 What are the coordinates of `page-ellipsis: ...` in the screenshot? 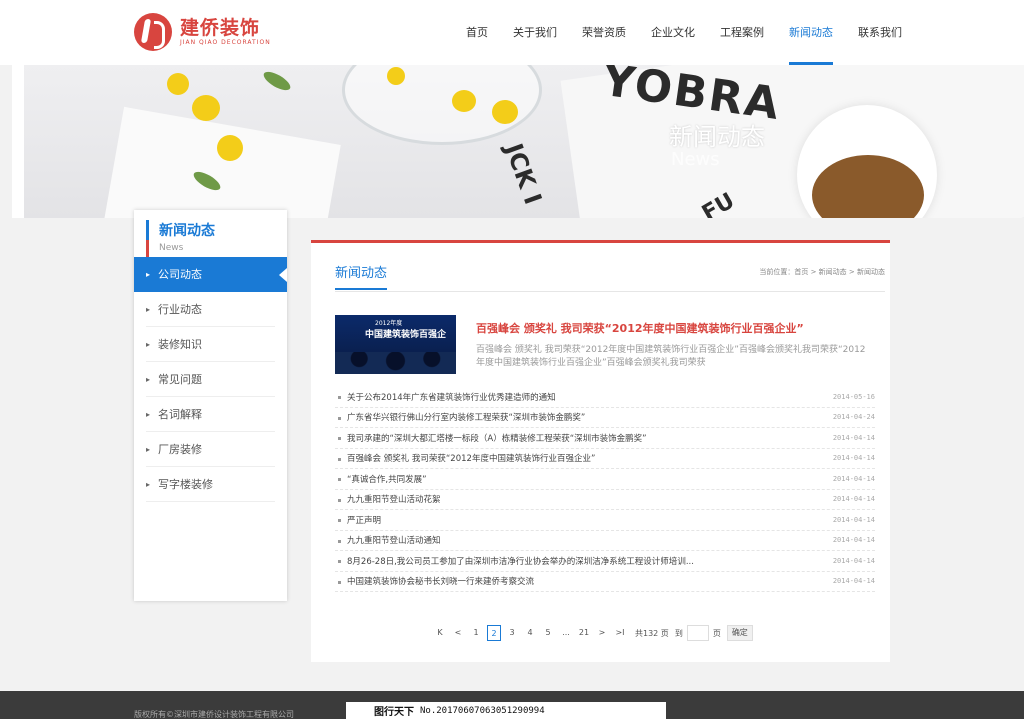 It's located at (566, 632).